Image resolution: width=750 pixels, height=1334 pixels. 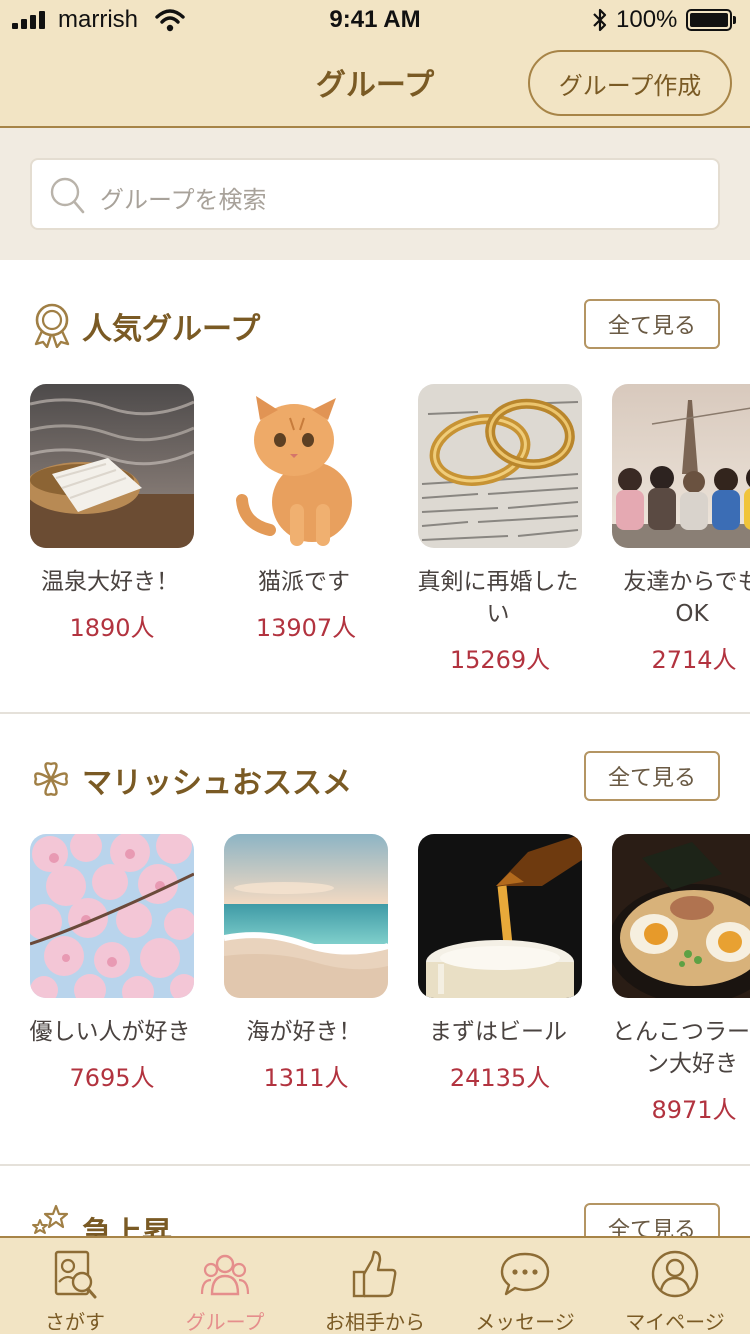 What do you see at coordinates (500, 660) in the screenshot?
I see `group-member-count: 15269人` at bounding box center [500, 660].